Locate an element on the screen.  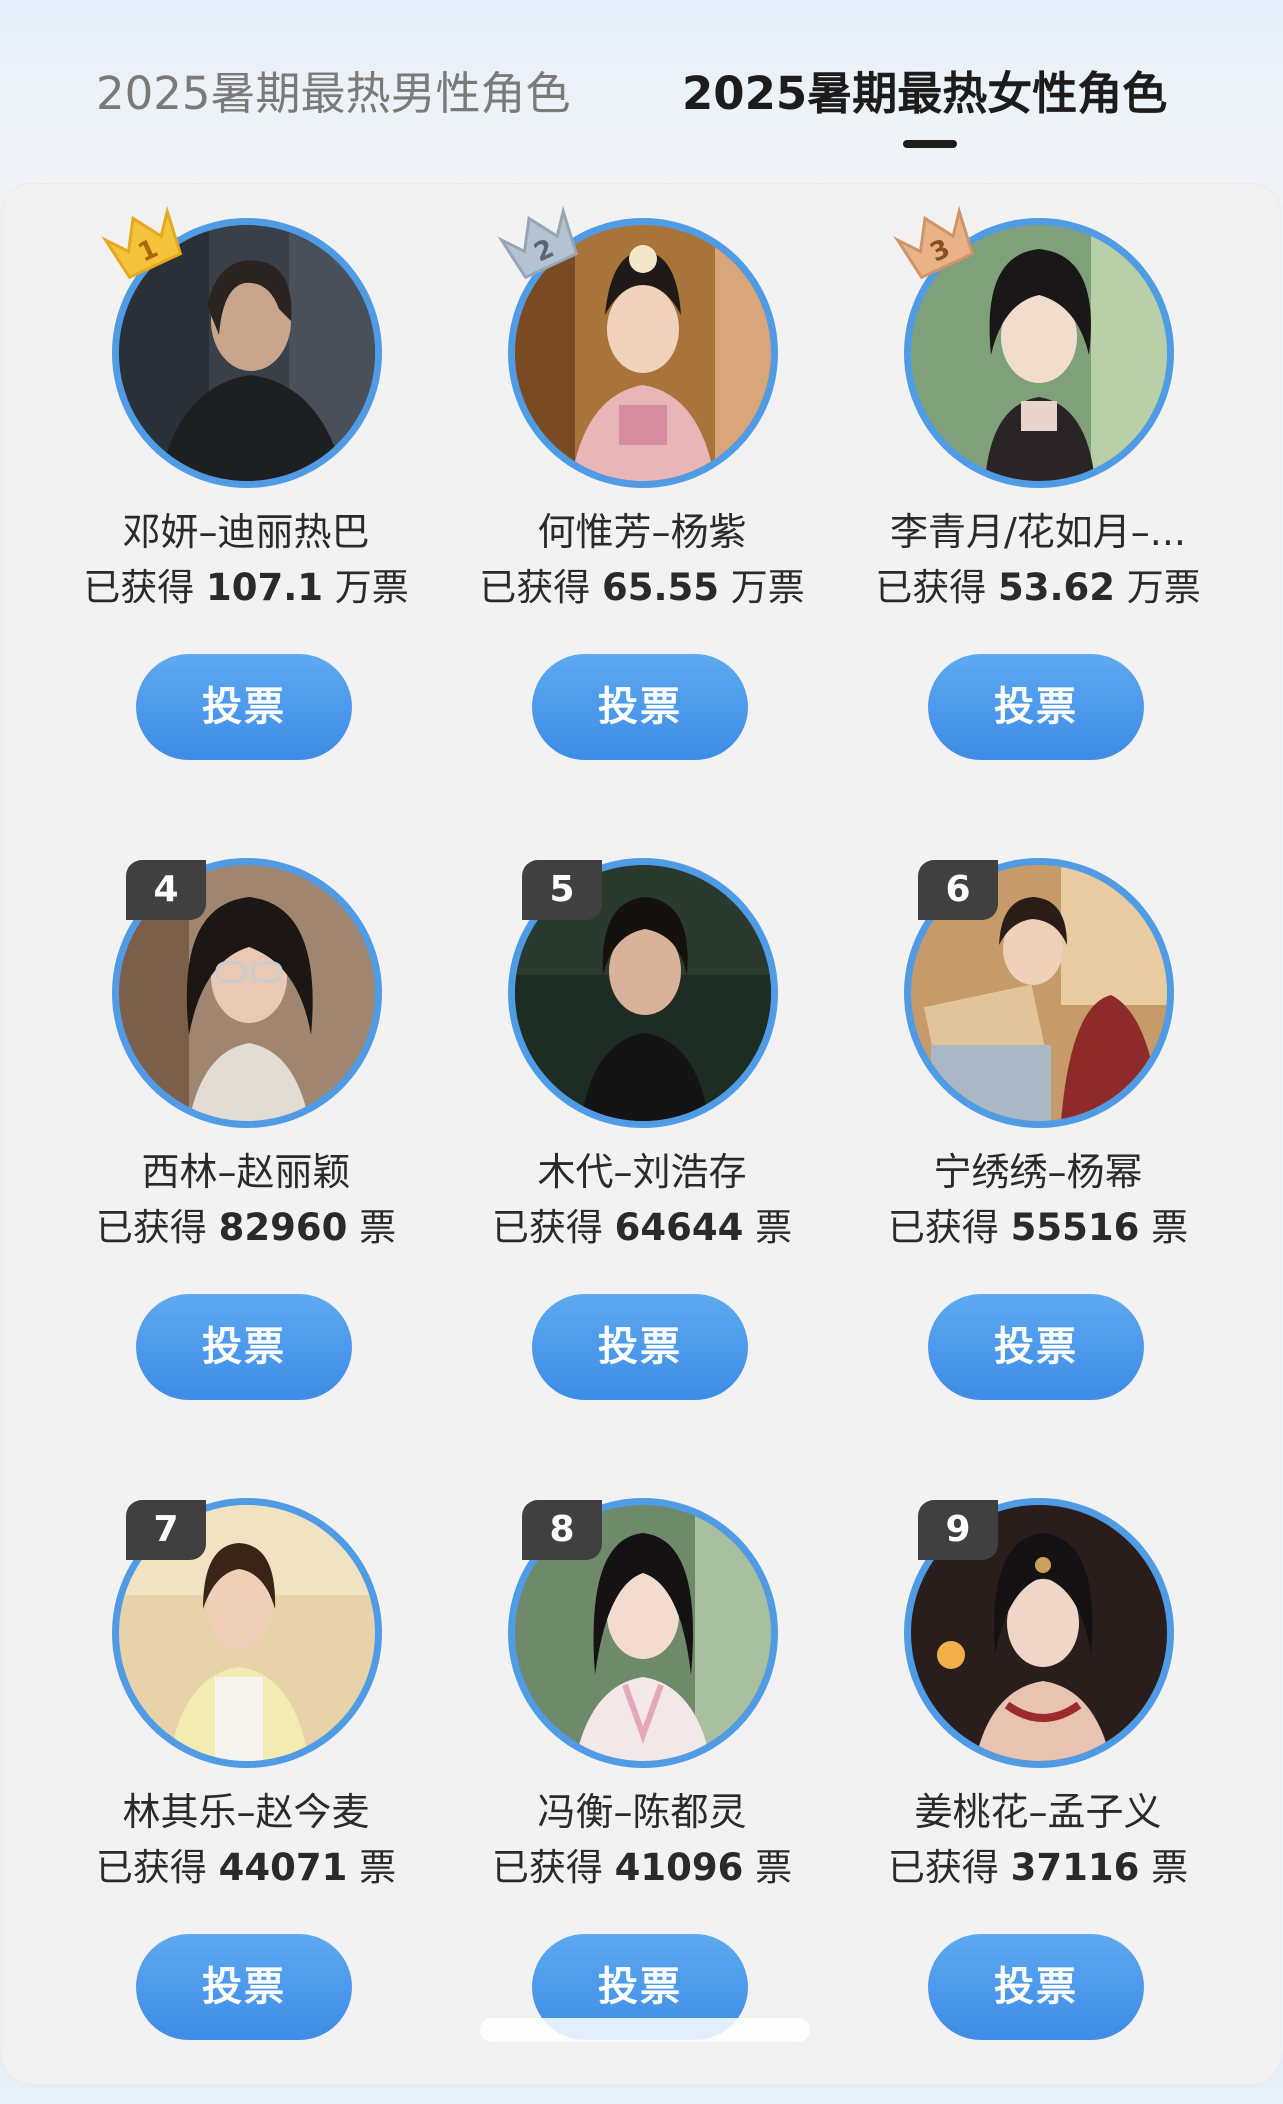
character-card: 2 何惟芳–杨紫 已获得 65.55 万票 投票 is located at coordinates (642, 504).